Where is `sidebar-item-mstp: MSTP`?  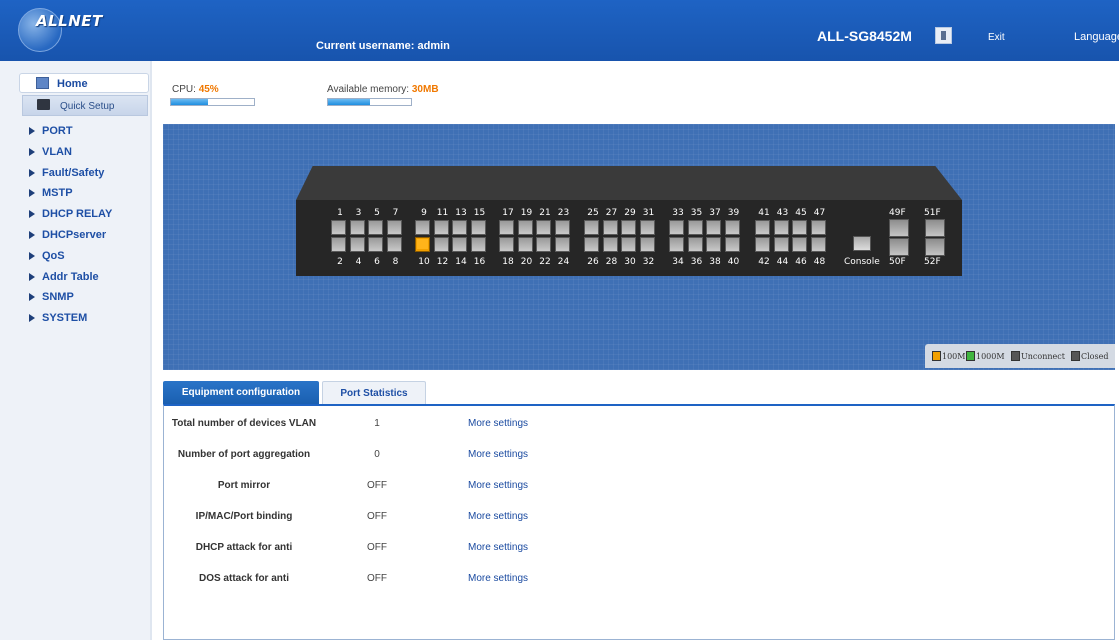 sidebar-item-mstp: MSTP is located at coordinates (70, 197).